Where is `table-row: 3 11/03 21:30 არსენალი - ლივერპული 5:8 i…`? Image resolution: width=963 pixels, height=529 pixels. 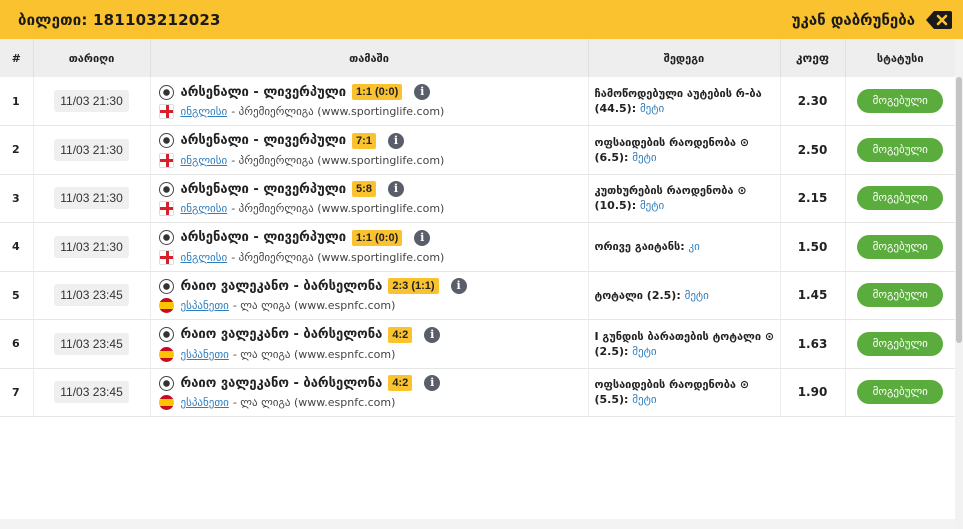
table-row: 3 11/03 21:30 არსენალი - ლივერპული 5:8 i… is located at coordinates (477, 198).